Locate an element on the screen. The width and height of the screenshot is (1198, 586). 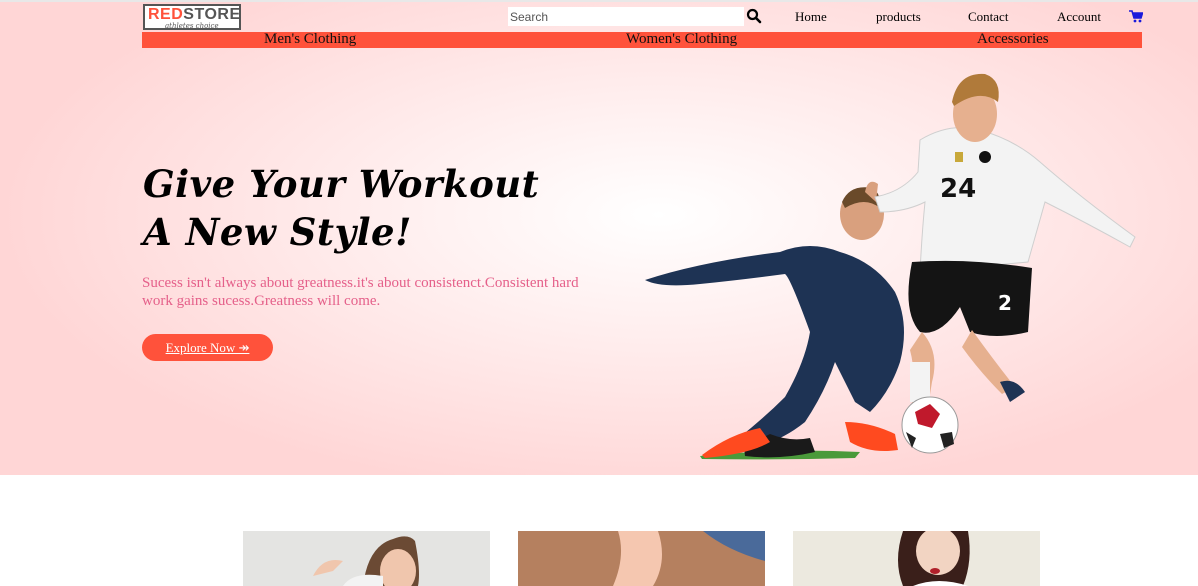
hero-headline-line1: Give Your Workout is located at coordinates (341, 184).